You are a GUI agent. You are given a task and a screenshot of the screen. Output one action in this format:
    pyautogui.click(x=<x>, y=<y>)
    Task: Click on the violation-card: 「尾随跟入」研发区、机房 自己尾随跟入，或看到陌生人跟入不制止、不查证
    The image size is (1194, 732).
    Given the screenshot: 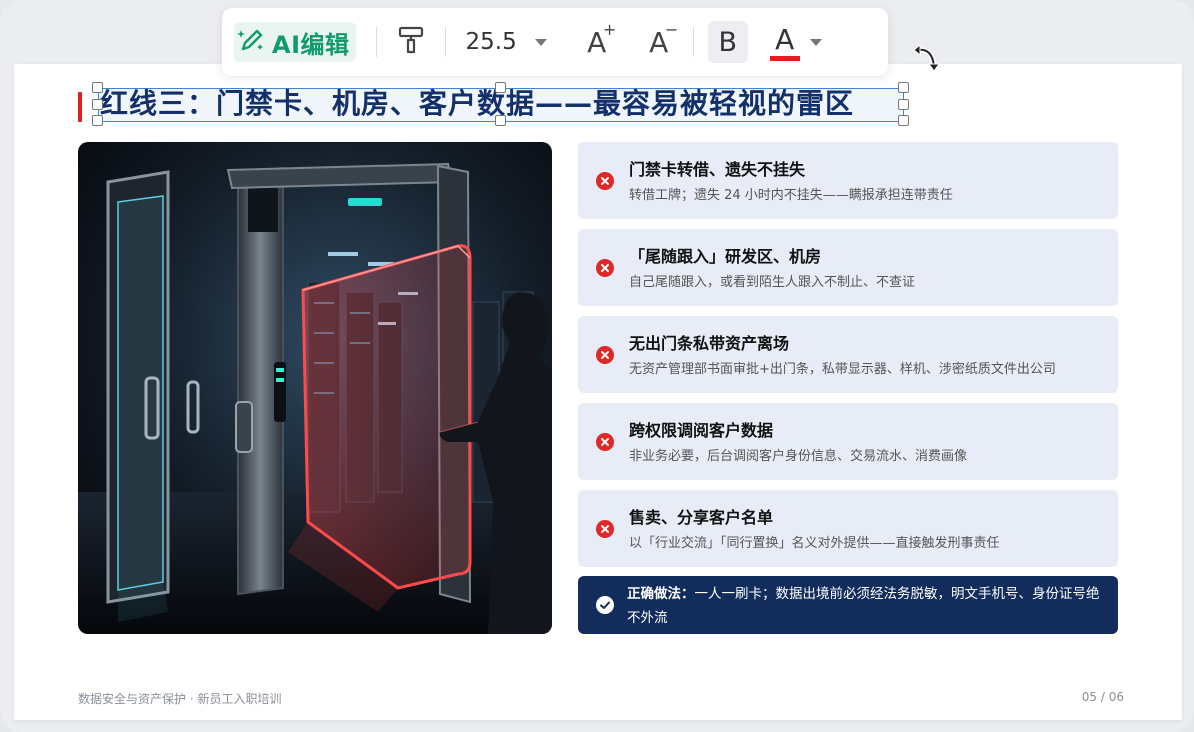 What is the action you would take?
    pyautogui.click(x=848, y=267)
    